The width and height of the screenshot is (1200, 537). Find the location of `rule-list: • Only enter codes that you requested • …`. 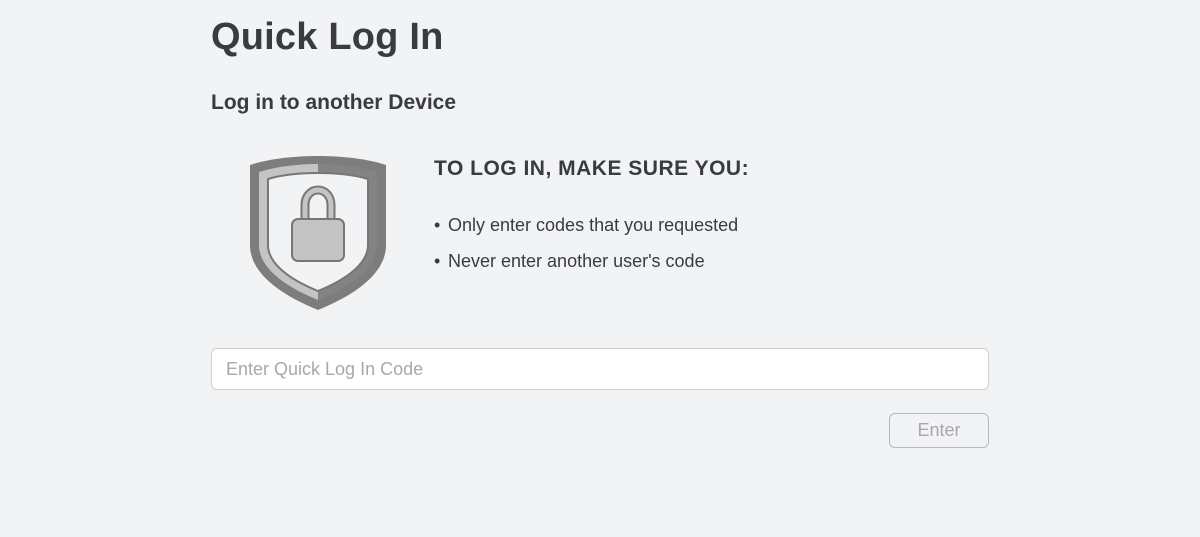

rule-list: • Only enter codes that you requested • … is located at coordinates (591, 243).